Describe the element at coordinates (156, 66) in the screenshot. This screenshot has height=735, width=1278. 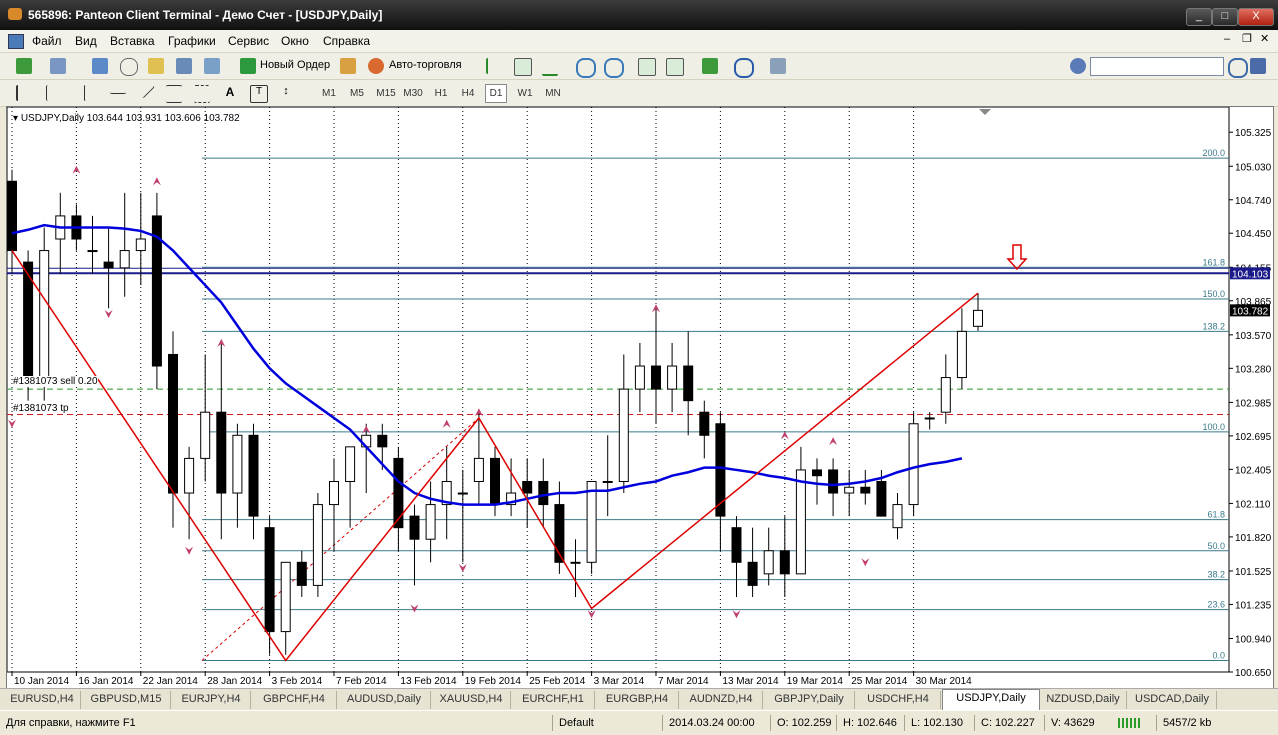
I see `navigator-icon` at that location.